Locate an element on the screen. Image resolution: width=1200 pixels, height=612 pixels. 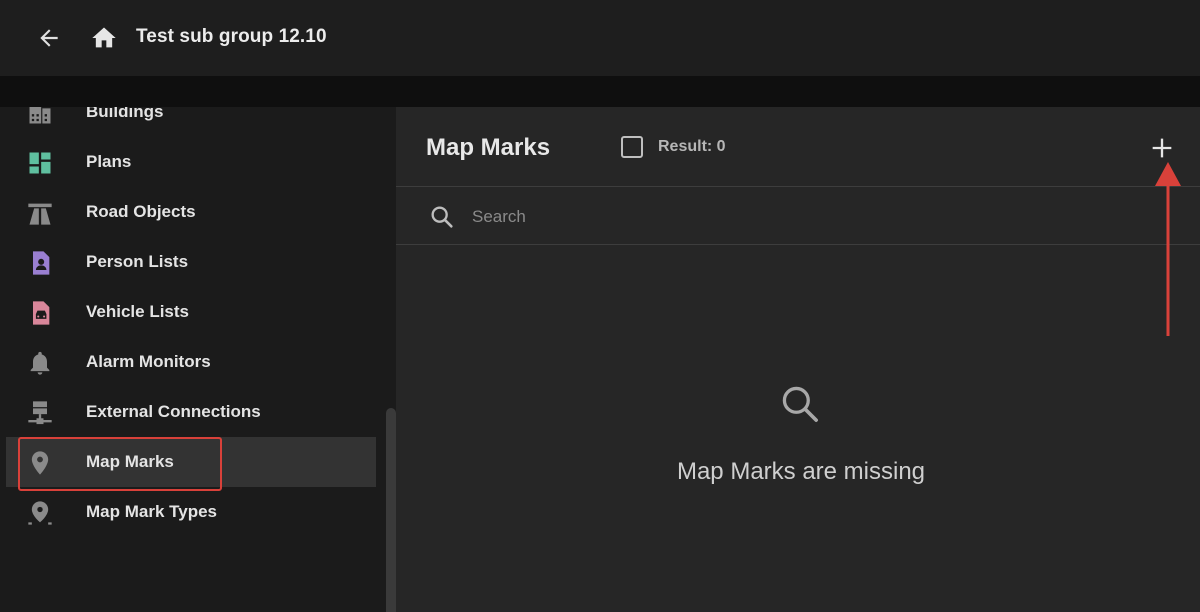
empty-state-message: Map Marks are missing is located at coordinates (801, 471).